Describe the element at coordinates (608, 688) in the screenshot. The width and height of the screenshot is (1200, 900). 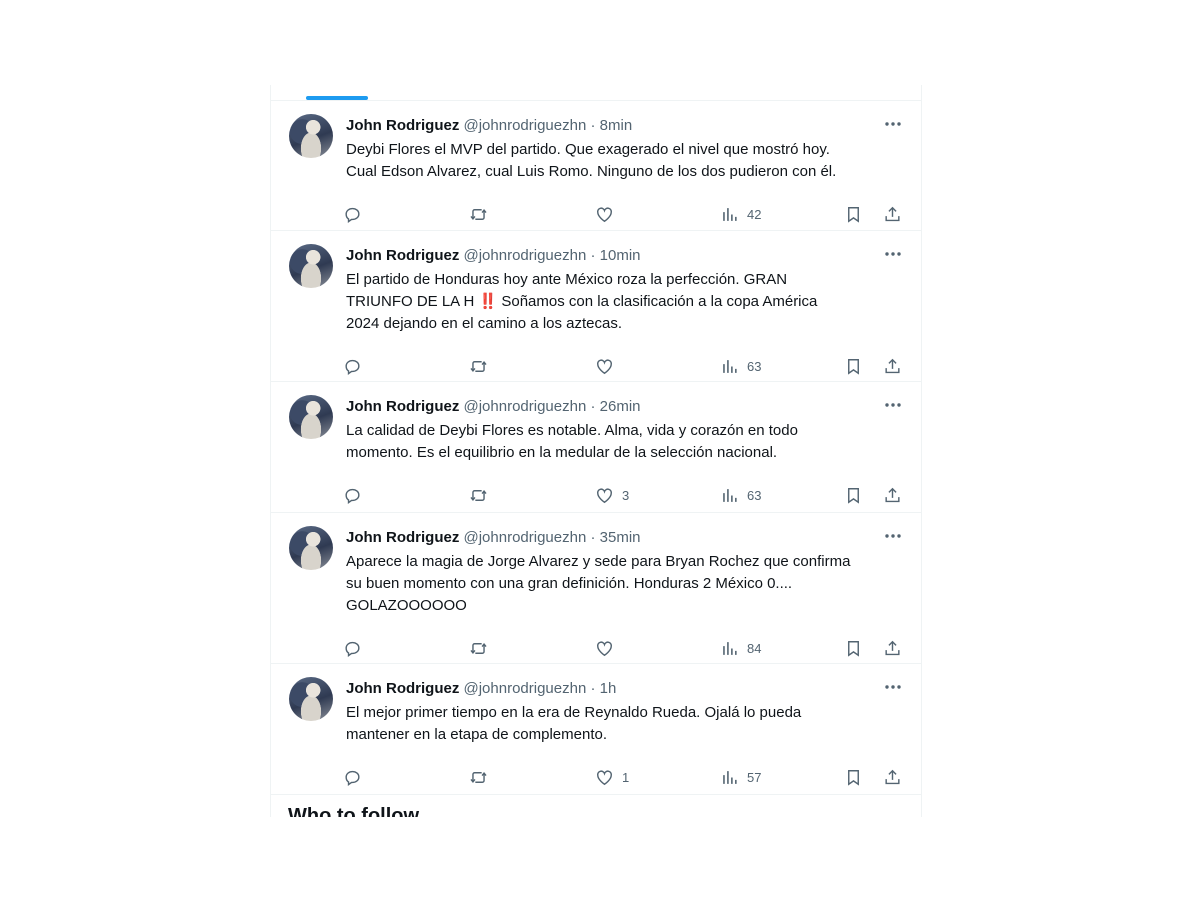
I see `timestamp: 1h` at that location.